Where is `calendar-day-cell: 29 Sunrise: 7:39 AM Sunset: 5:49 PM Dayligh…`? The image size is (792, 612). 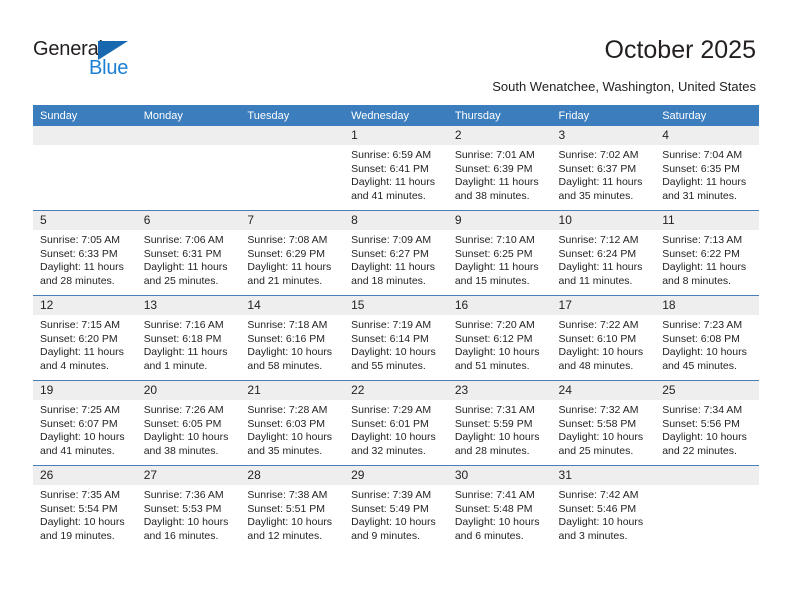
calendar-day-cell: 29 Sunrise: 7:39 AM Sunset: 5:49 PM Dayligh… is located at coordinates (396, 507).